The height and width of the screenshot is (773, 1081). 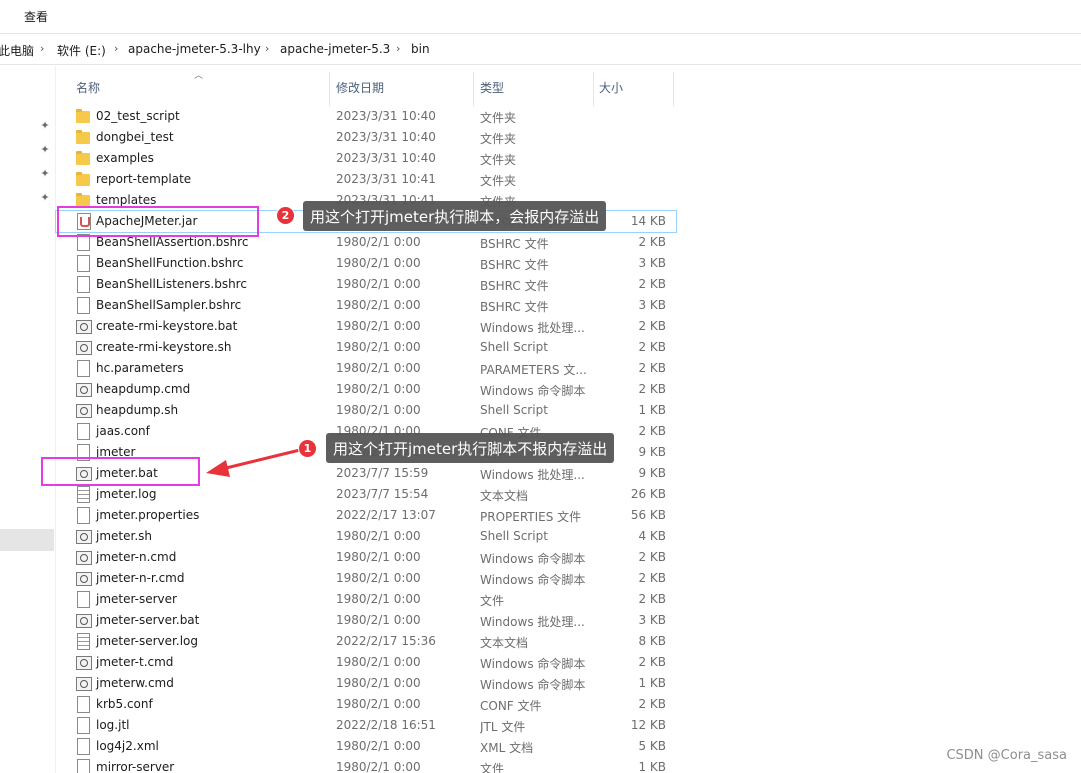 I want to click on file-row: krb5.conf 1980/2/1 0:00 CONF 文件 2 KB, so click(x=366, y=704).